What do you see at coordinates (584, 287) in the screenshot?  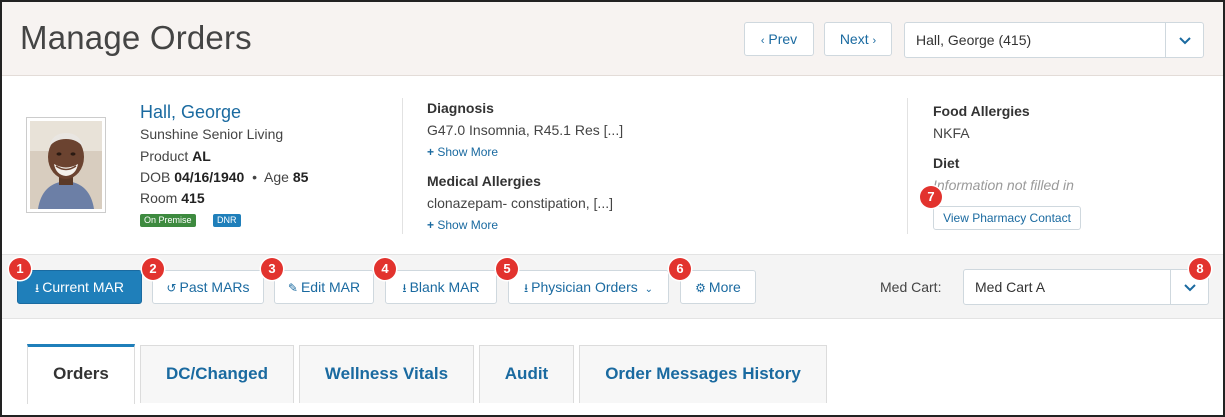 I see `physician-orders-label: Physician Orders` at bounding box center [584, 287].